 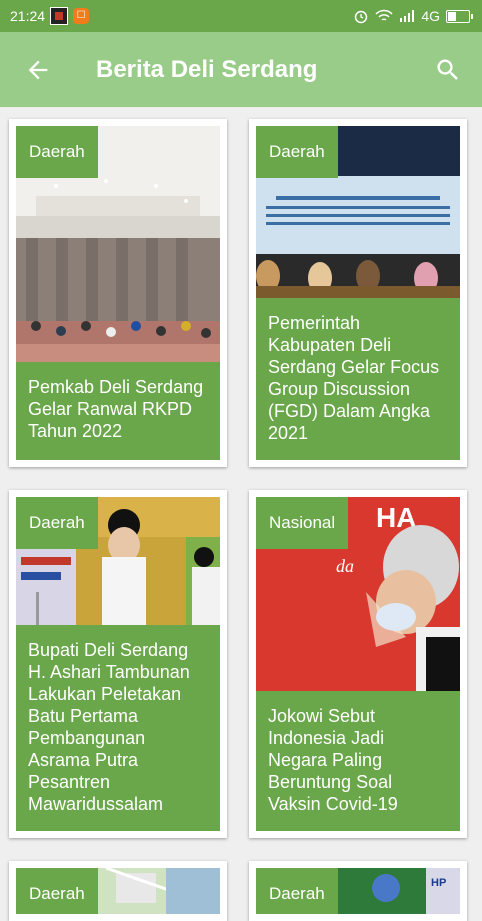 I want to click on battery-icon, so click(x=459, y=16).